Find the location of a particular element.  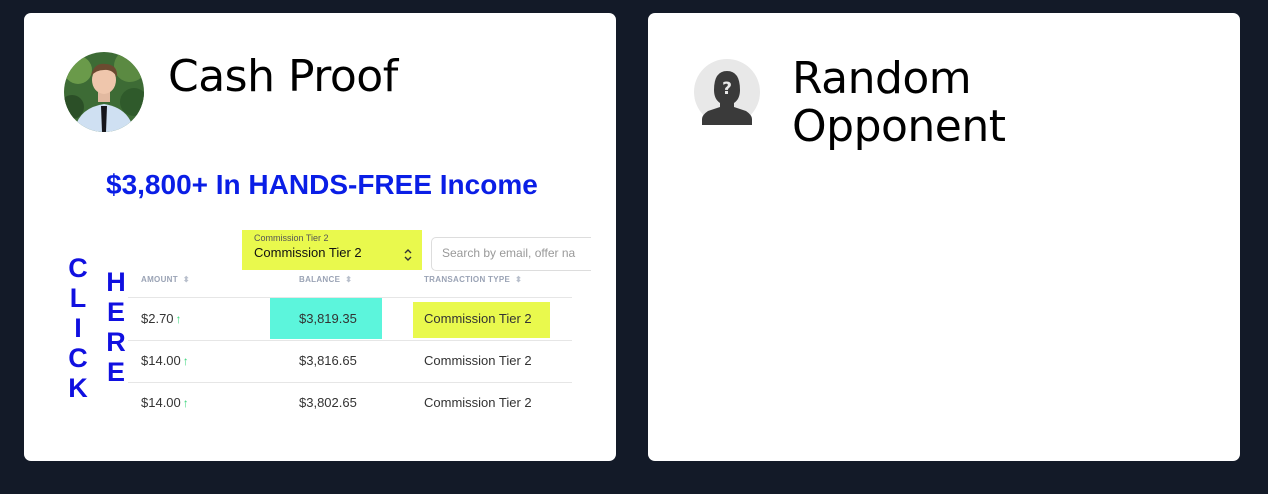

promo-headline: $3,800+ In HANDS-FREE Income is located at coordinates (341, 185).